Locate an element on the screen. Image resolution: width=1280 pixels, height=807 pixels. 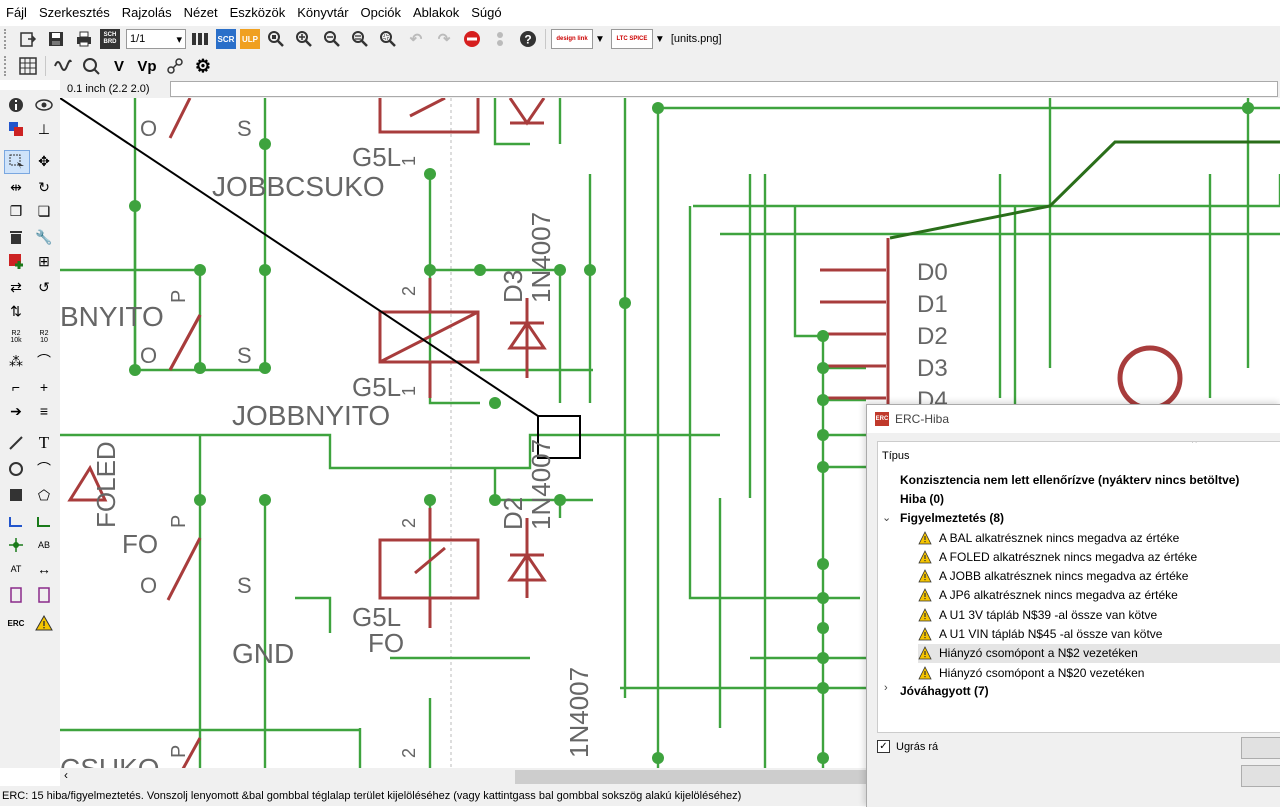
mark-icon: ⊥ is located at coordinates (44, 129).